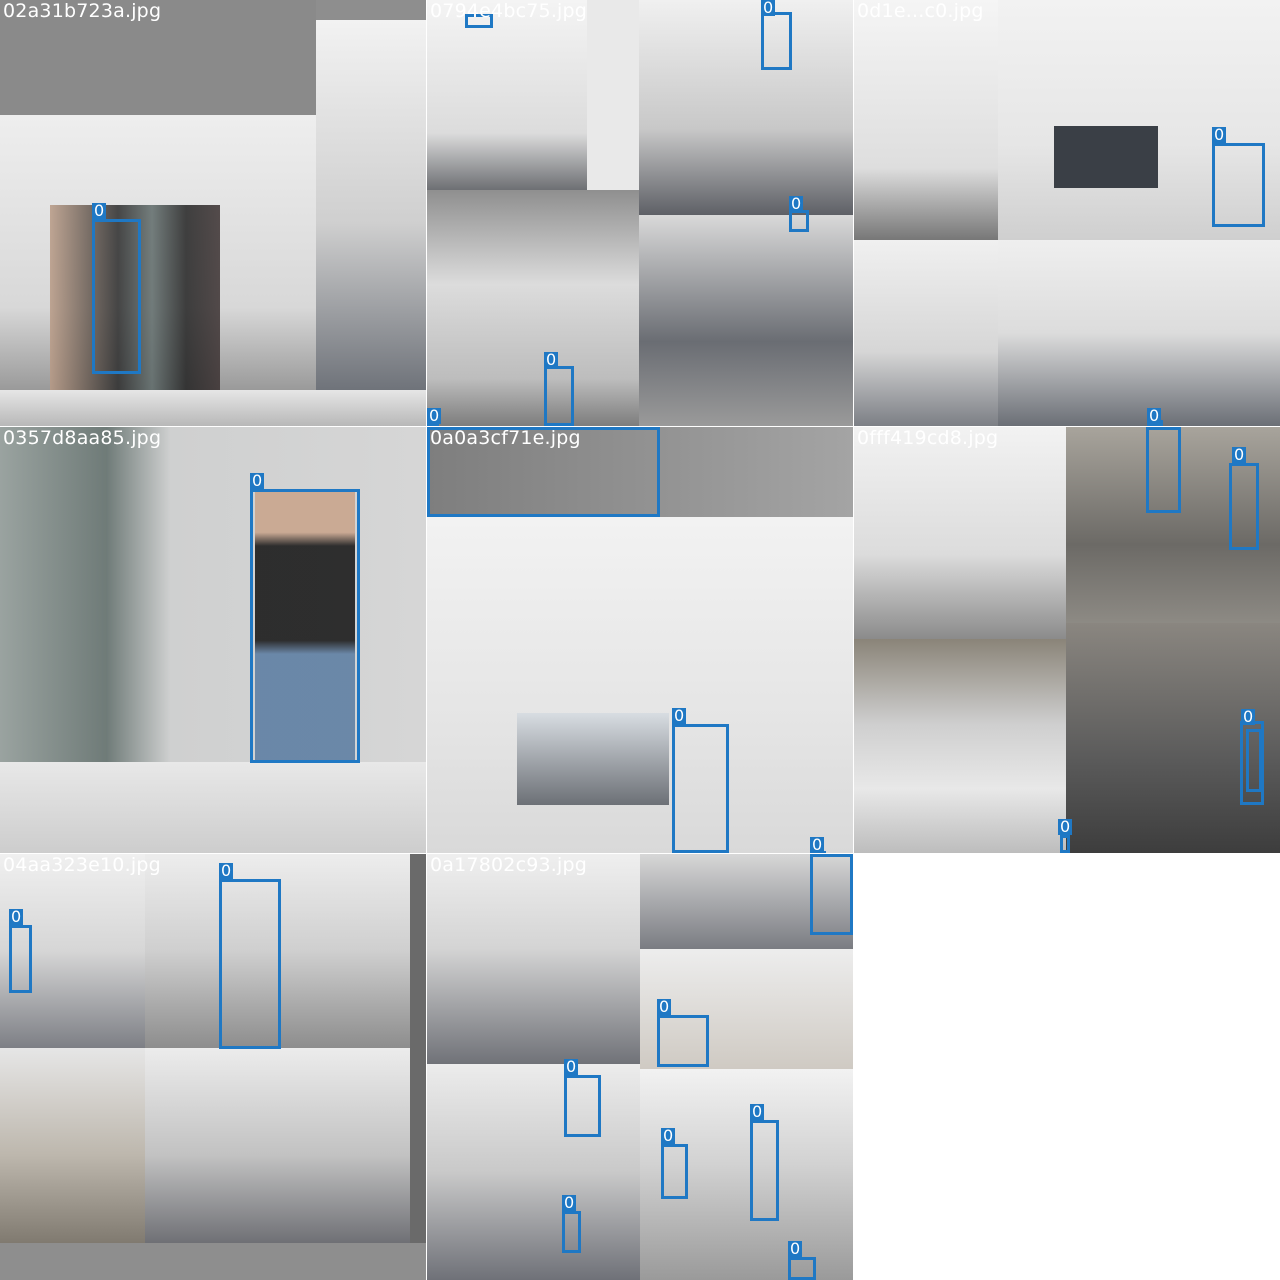 This screenshot has width=1280, height=1280. I want to click on tile-filename: 0357d8aa85.jpg, so click(82, 438).